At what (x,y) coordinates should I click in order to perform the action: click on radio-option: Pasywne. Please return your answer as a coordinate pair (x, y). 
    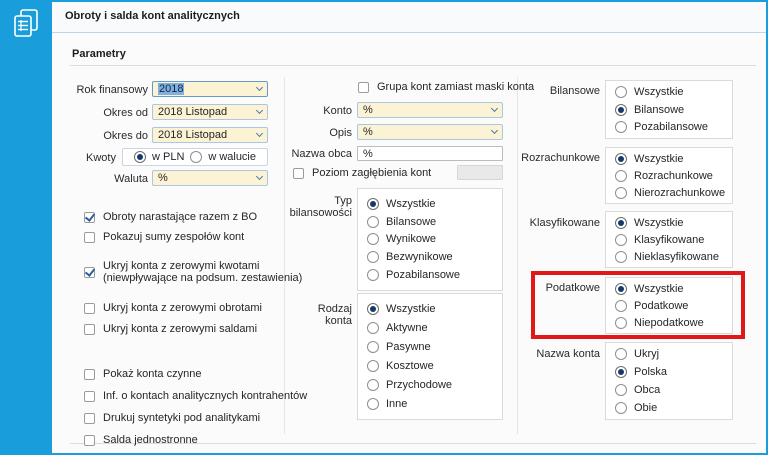
    Looking at the image, I should click on (432, 347).